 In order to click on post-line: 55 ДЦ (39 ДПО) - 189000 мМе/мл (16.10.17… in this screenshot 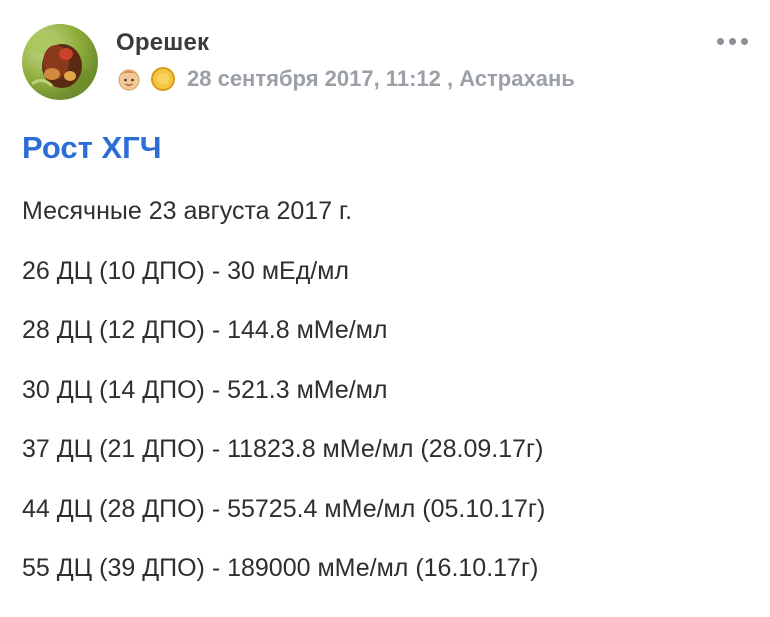, I will do `click(280, 568)`.